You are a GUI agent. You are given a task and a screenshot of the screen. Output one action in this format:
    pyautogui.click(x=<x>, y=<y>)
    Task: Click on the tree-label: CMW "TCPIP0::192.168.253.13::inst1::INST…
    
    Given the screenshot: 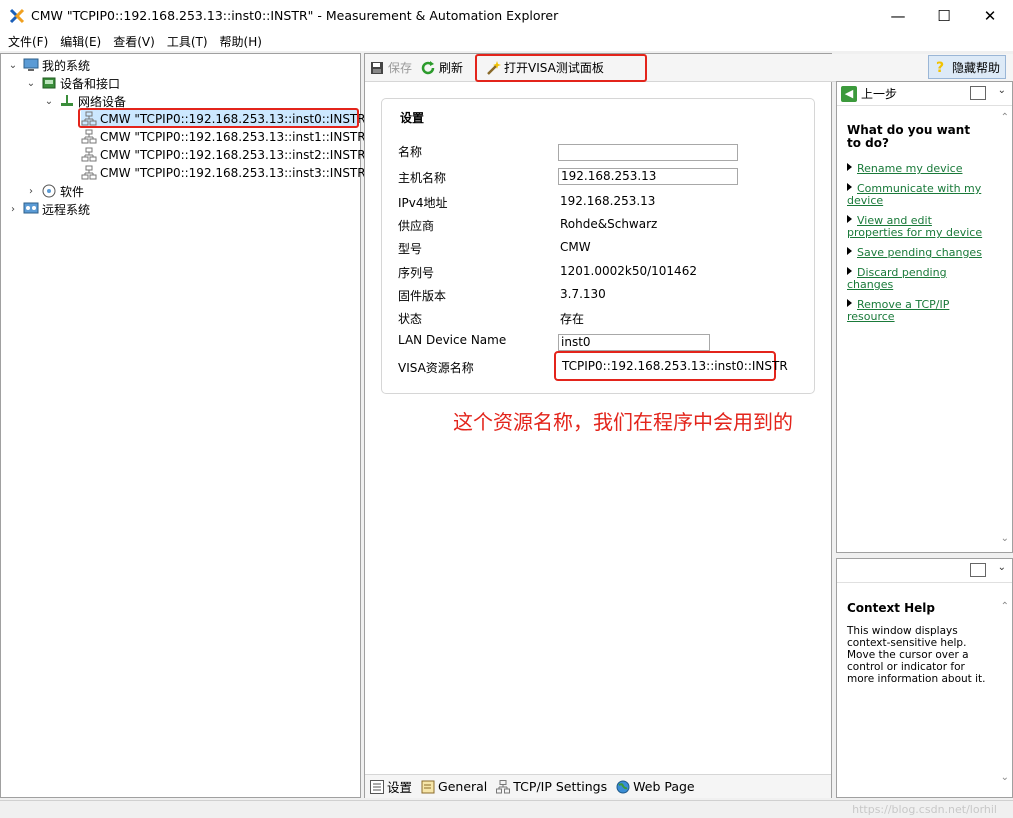 What is the action you would take?
    pyautogui.click(x=236, y=137)
    